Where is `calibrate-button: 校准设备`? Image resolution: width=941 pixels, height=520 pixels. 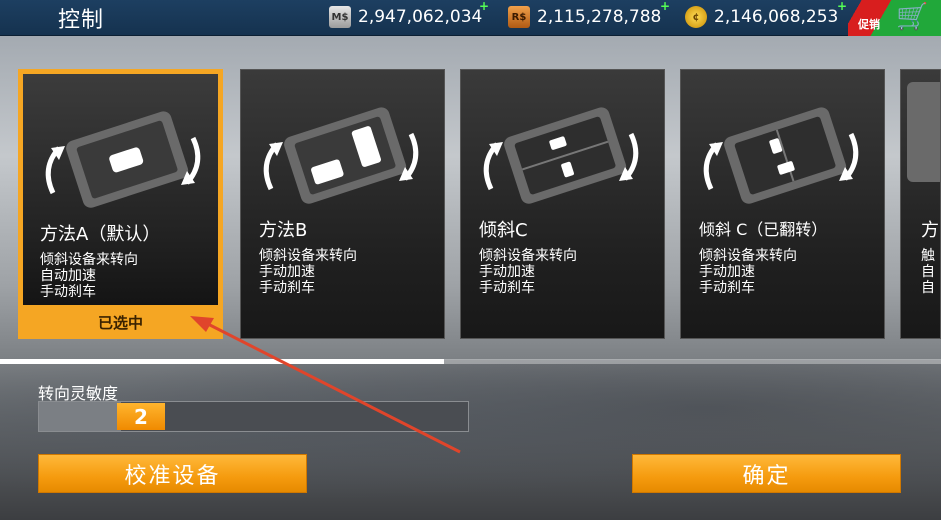
calibrate-button: 校准设备 is located at coordinates (172, 473).